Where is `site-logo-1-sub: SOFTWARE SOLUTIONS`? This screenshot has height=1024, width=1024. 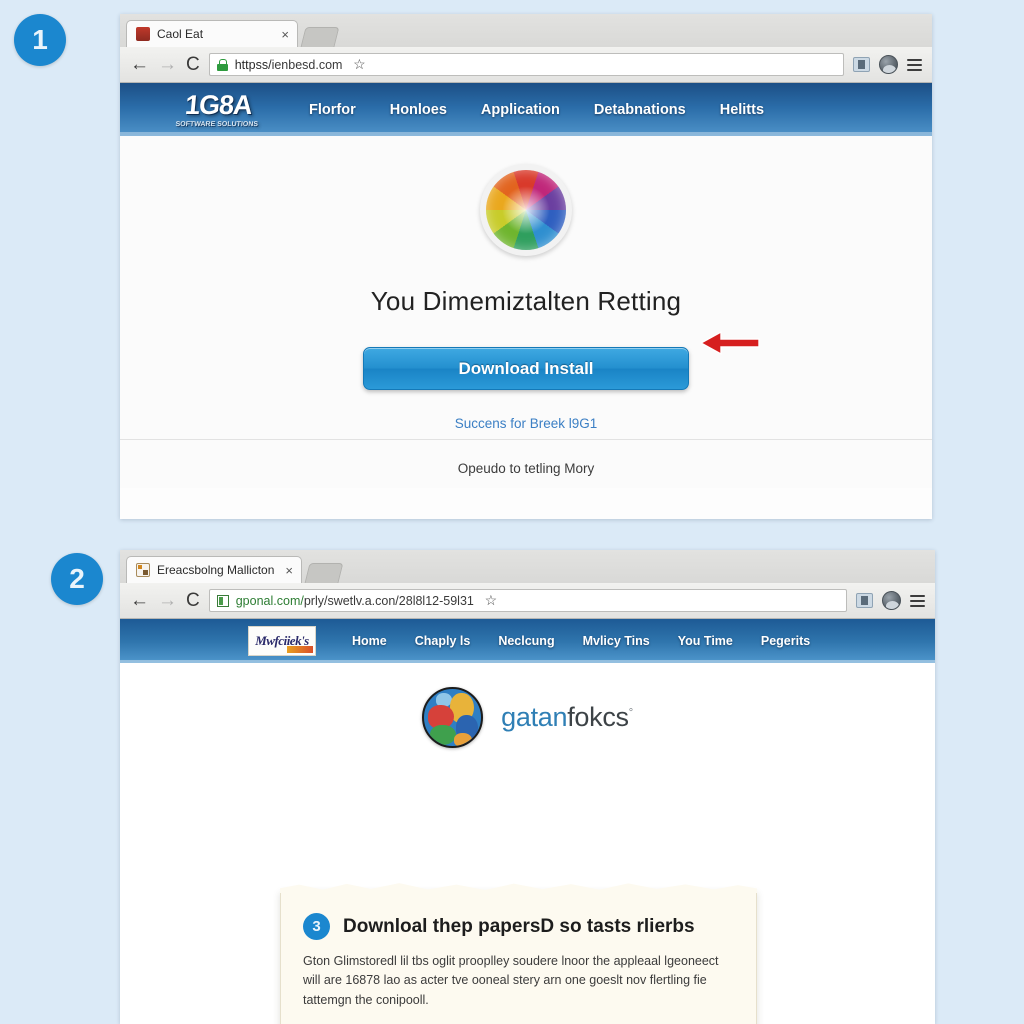
site-logo-1-sub: SOFTWARE SOLUTIONS is located at coordinates (217, 124).